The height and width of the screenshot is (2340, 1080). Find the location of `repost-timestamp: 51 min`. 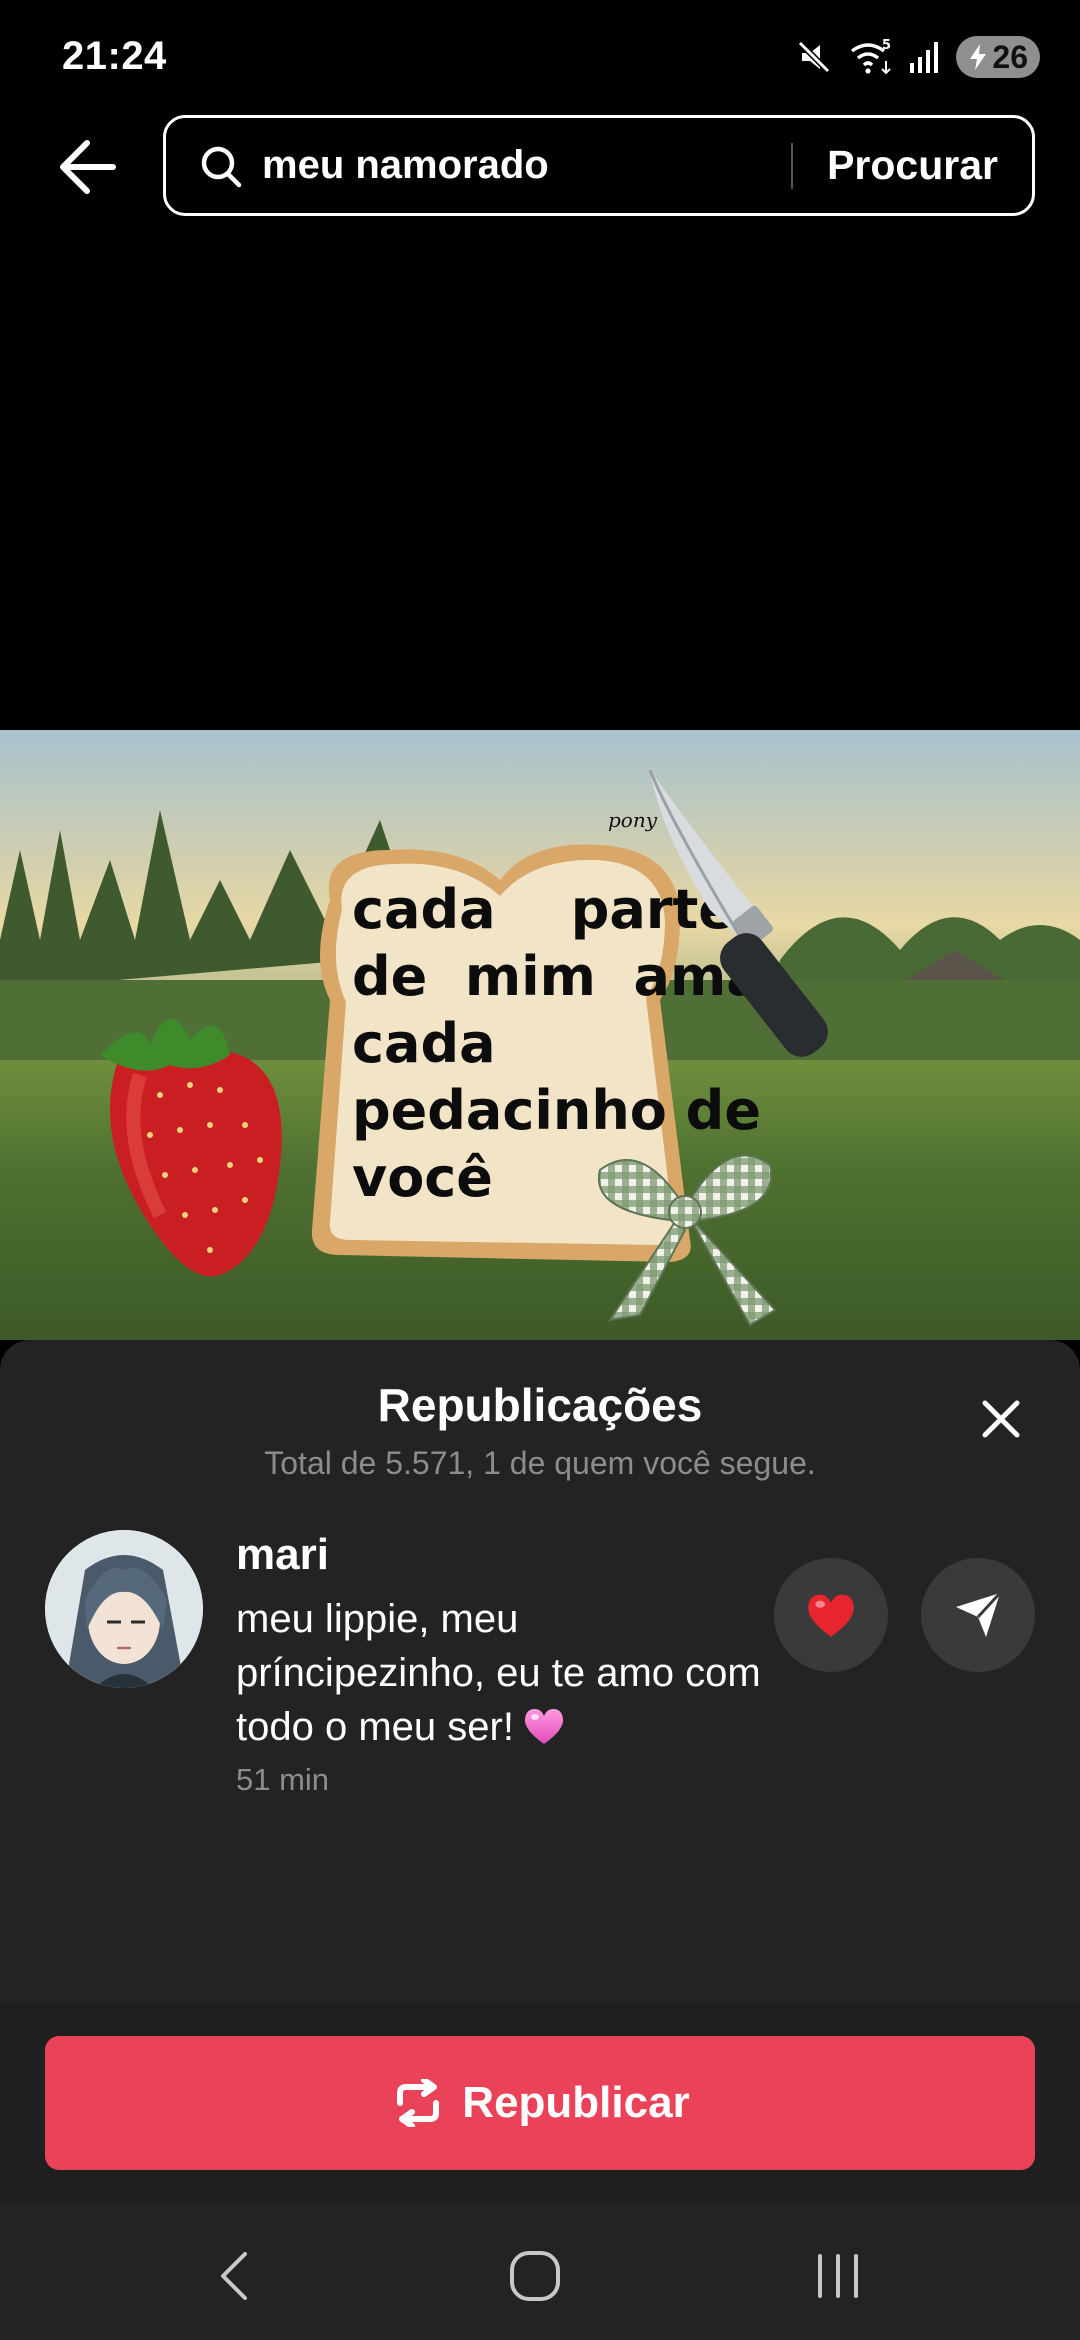

repost-timestamp: 51 min is located at coordinates (283, 1779).